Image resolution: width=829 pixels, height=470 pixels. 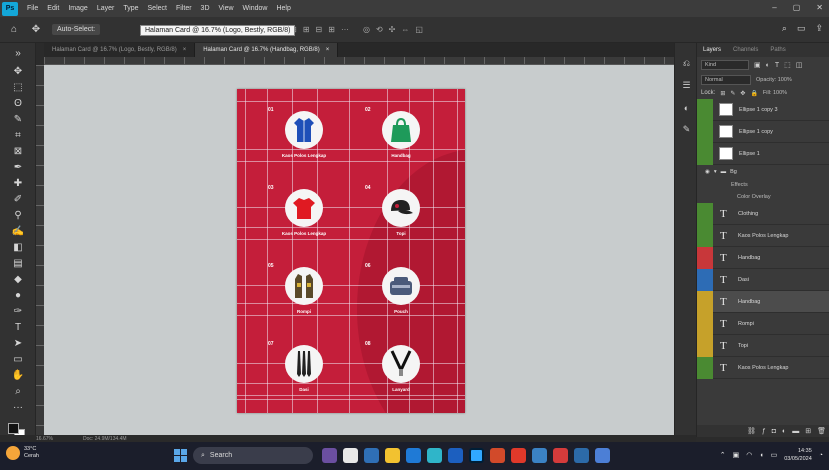 What do you see at coordinates (10, 8) in the screenshot?
I see `photoshop-logo: Ps` at bounding box center [10, 8].